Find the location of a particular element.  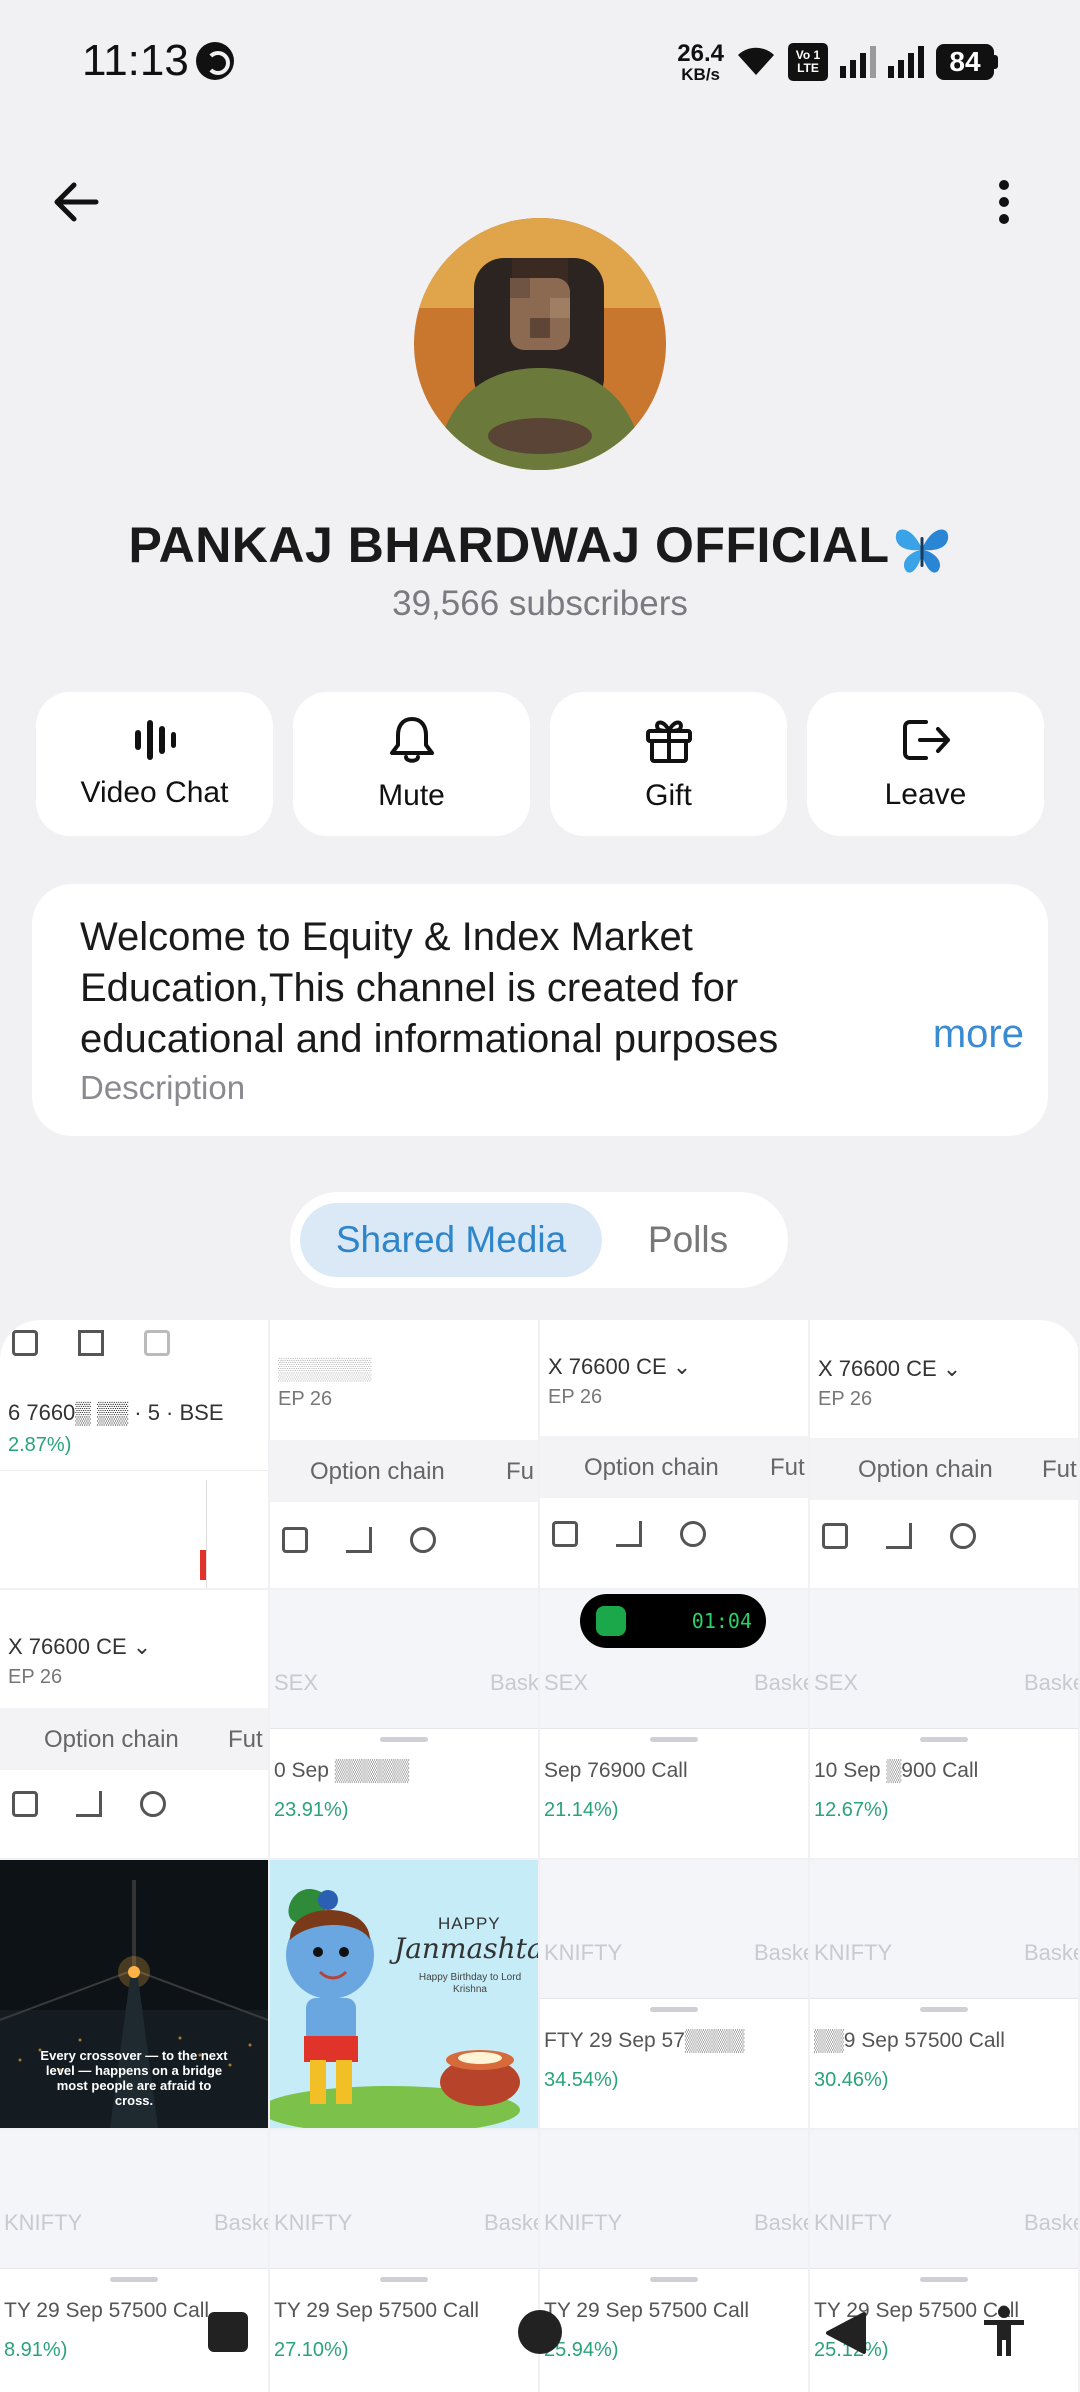

janmashtami-subtitle: Happy Birthday to Lord Krishna is located at coordinates (470, 1983).